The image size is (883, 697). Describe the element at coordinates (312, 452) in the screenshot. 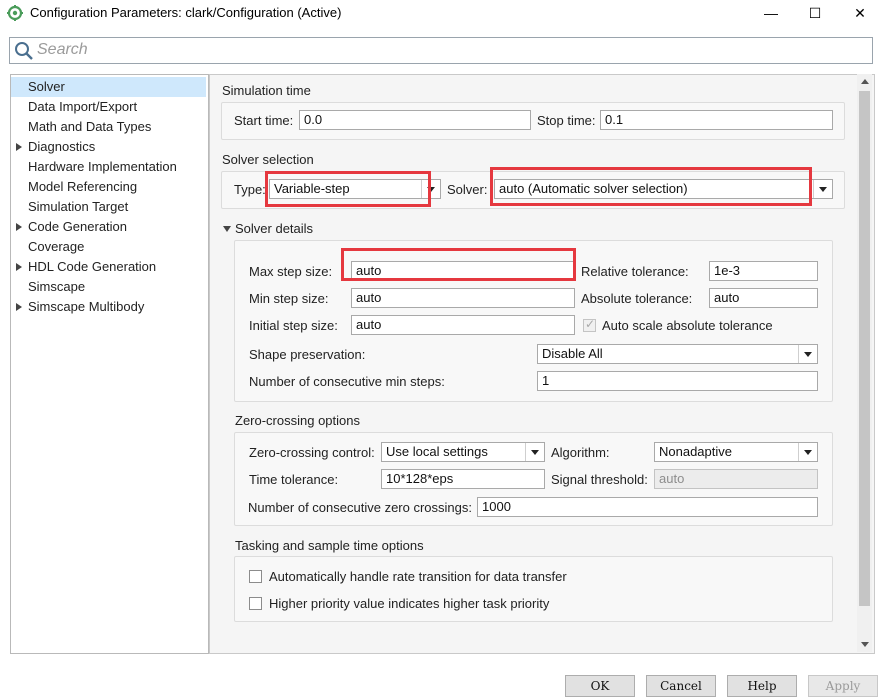

I see `zero-crossing-control-label: Zero-crossing control:` at that location.